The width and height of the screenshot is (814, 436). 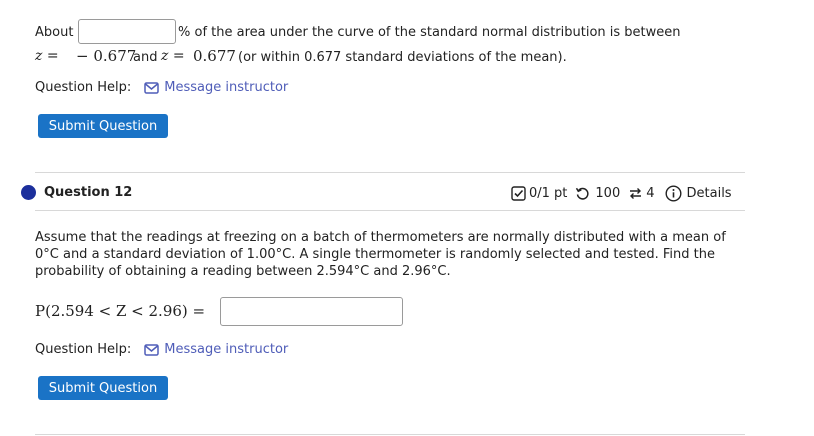 What do you see at coordinates (709, 193) in the screenshot?
I see `details-text: Details` at bounding box center [709, 193].